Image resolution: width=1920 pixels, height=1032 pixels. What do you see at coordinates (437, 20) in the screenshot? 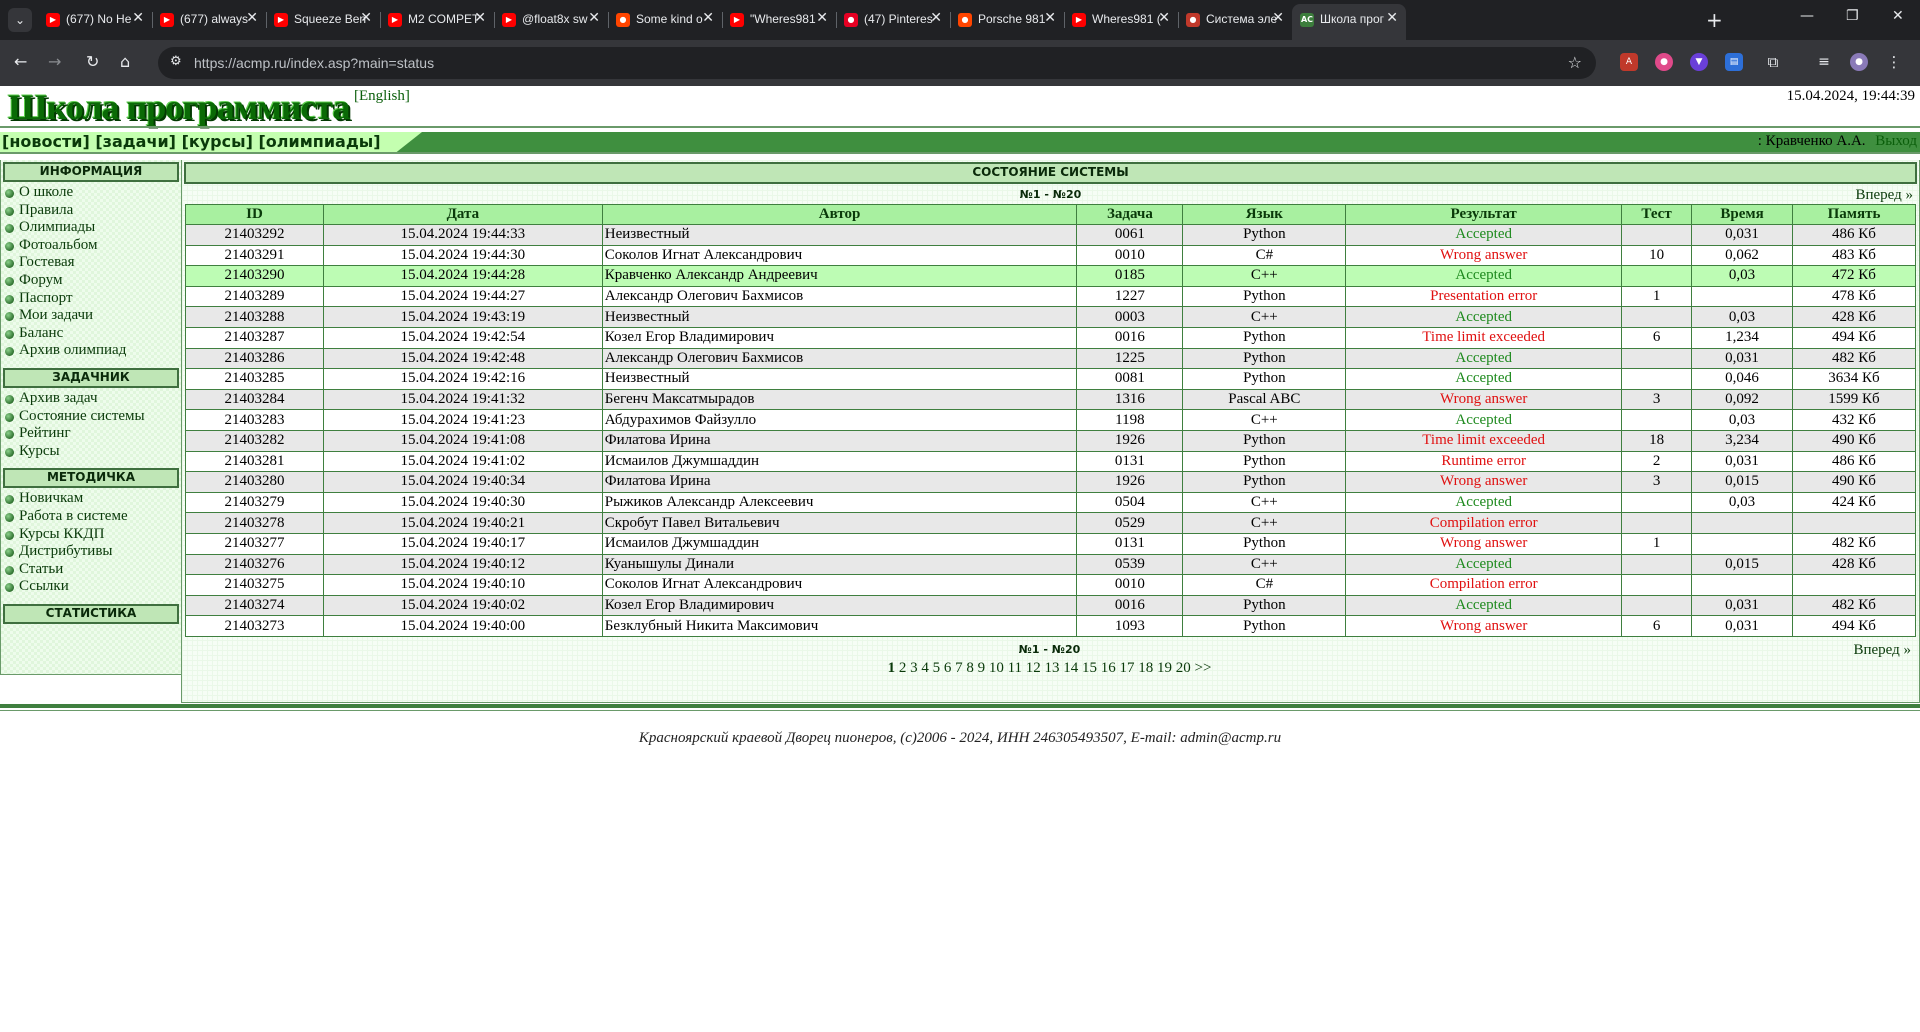
I see `browser-tab: ▶ M2 COMPETI ✕` at bounding box center [437, 20].